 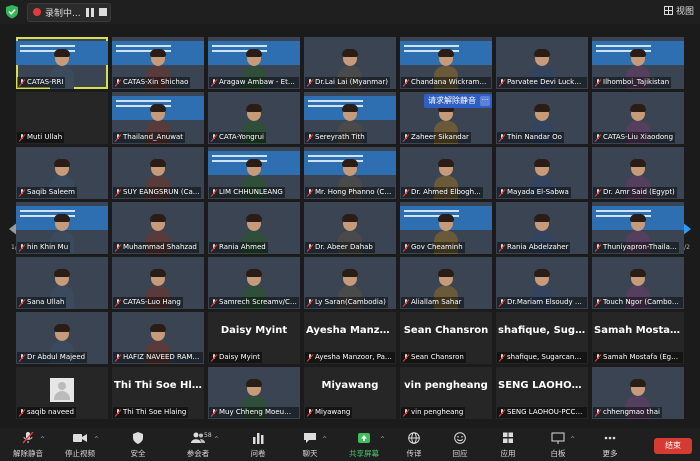 What do you see at coordinates (158, 393) in the screenshot?
I see `participant-tile: Thi Thi Soe Hlai... Thi Thi Soe Hlaing` at bounding box center [158, 393].